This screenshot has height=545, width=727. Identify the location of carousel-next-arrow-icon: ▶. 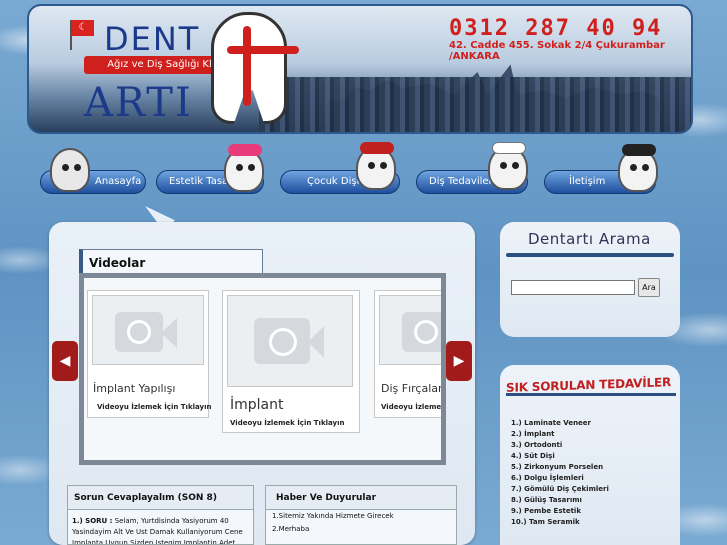
(459, 361).